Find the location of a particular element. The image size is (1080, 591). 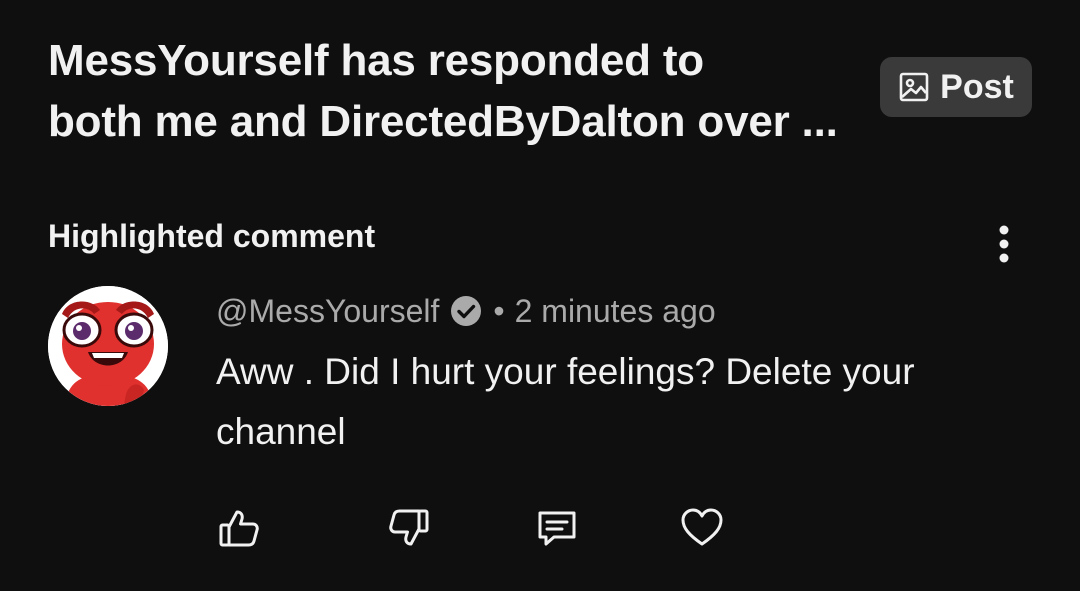

more-options-button is located at coordinates (1004, 244).